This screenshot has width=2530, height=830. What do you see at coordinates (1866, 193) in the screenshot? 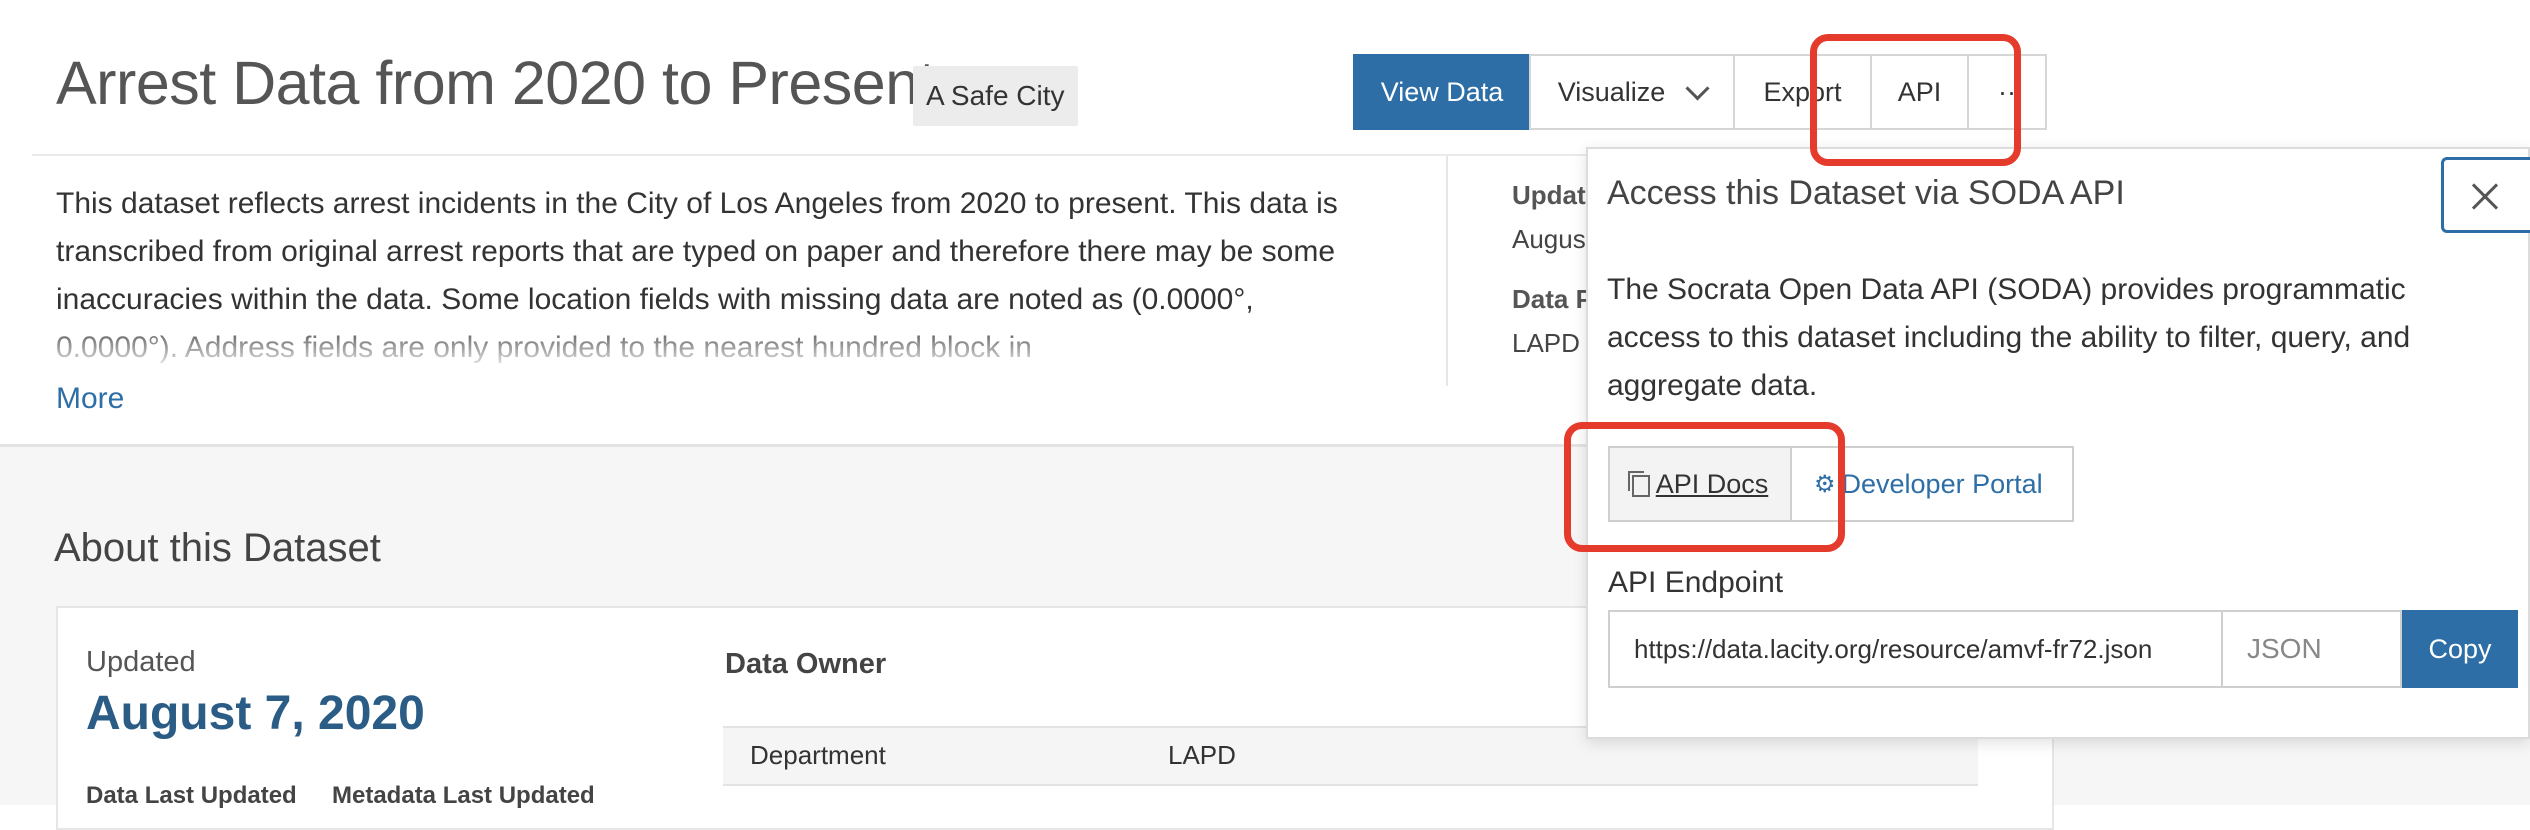
I see `popover-title: Access this Dataset via SODA API` at bounding box center [1866, 193].